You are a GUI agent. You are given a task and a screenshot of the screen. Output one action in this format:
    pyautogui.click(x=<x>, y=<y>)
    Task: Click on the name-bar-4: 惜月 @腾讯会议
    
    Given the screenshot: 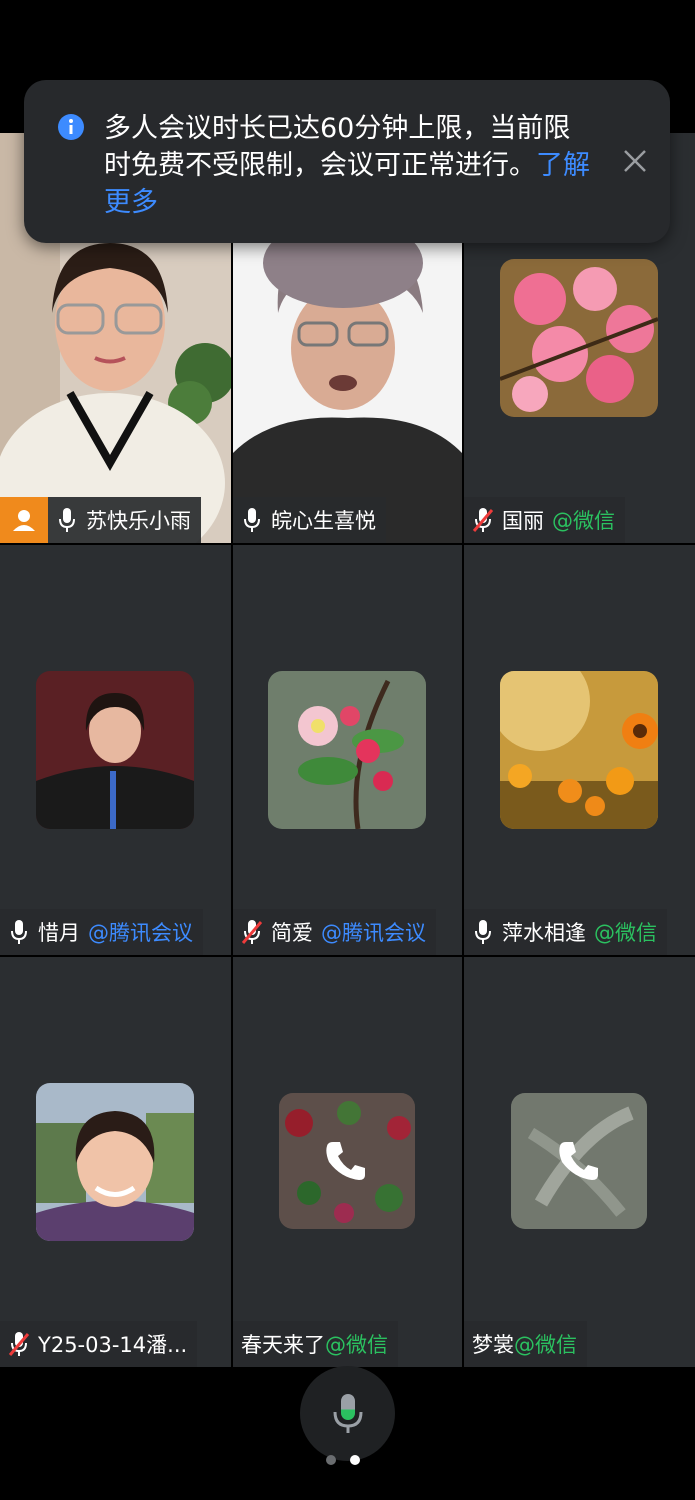 What is the action you would take?
    pyautogui.click(x=101, y=932)
    